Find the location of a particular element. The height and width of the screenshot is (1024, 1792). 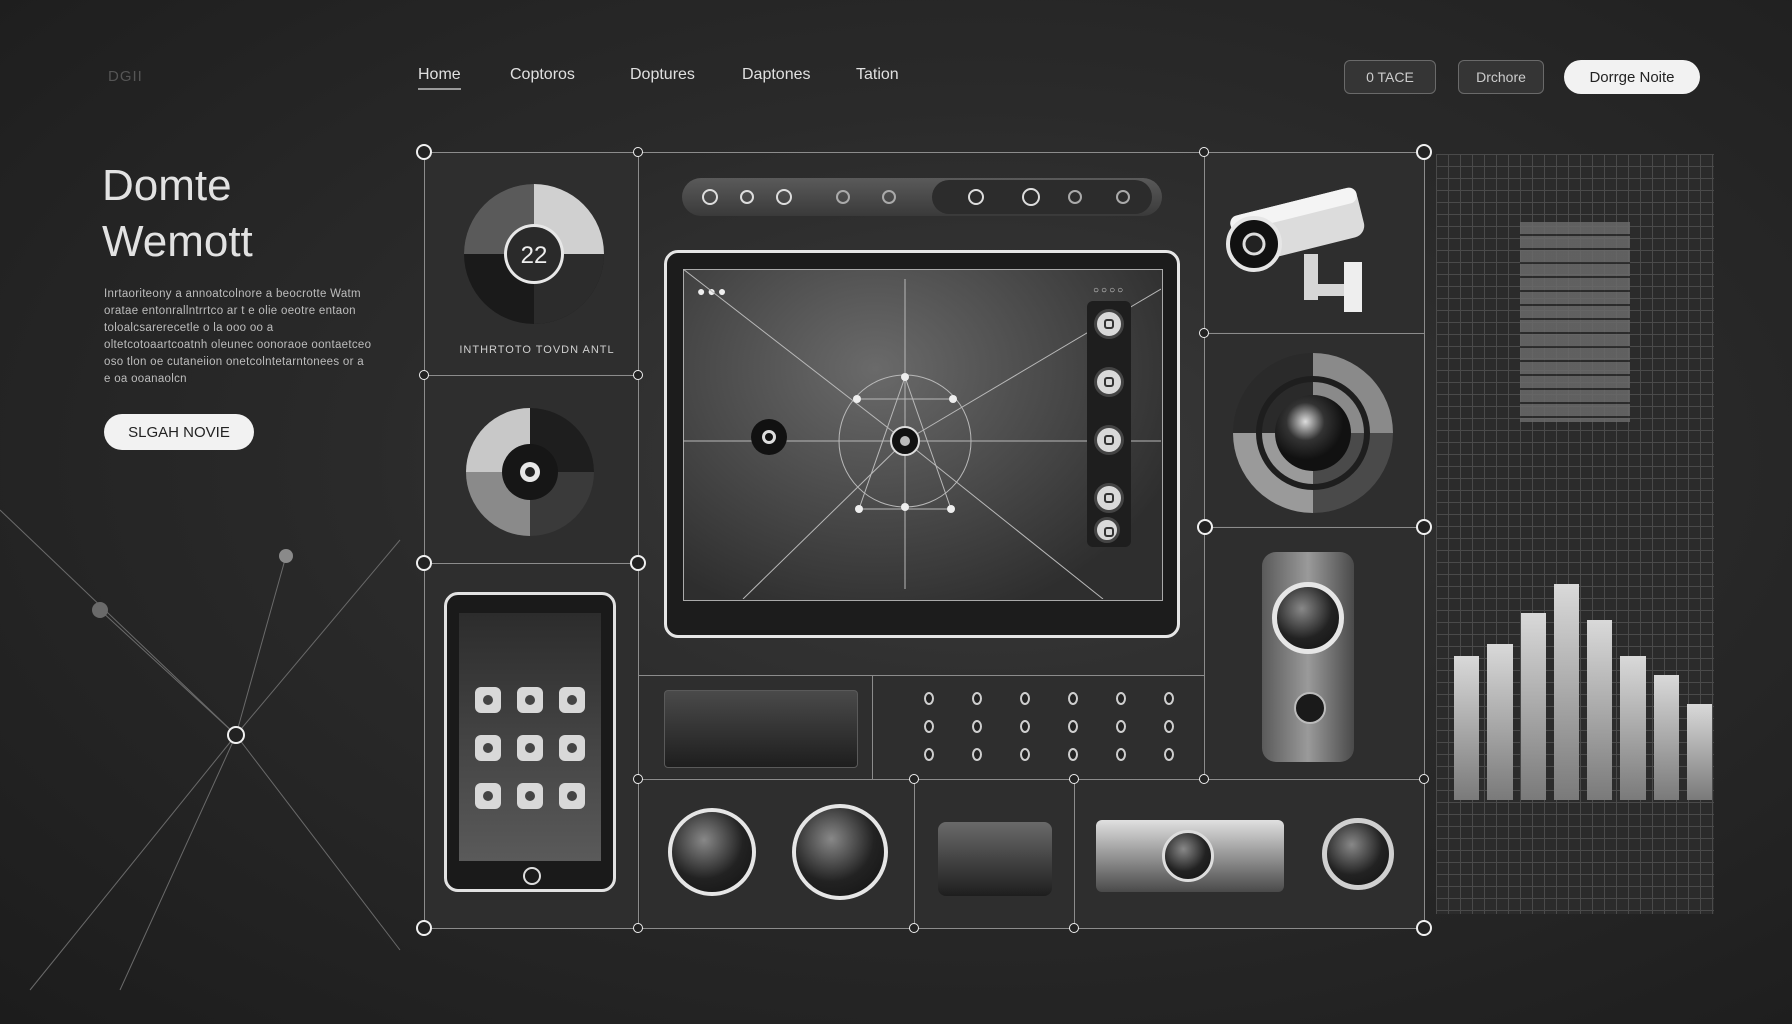

bar-chart is located at coordinates (1583, 680).